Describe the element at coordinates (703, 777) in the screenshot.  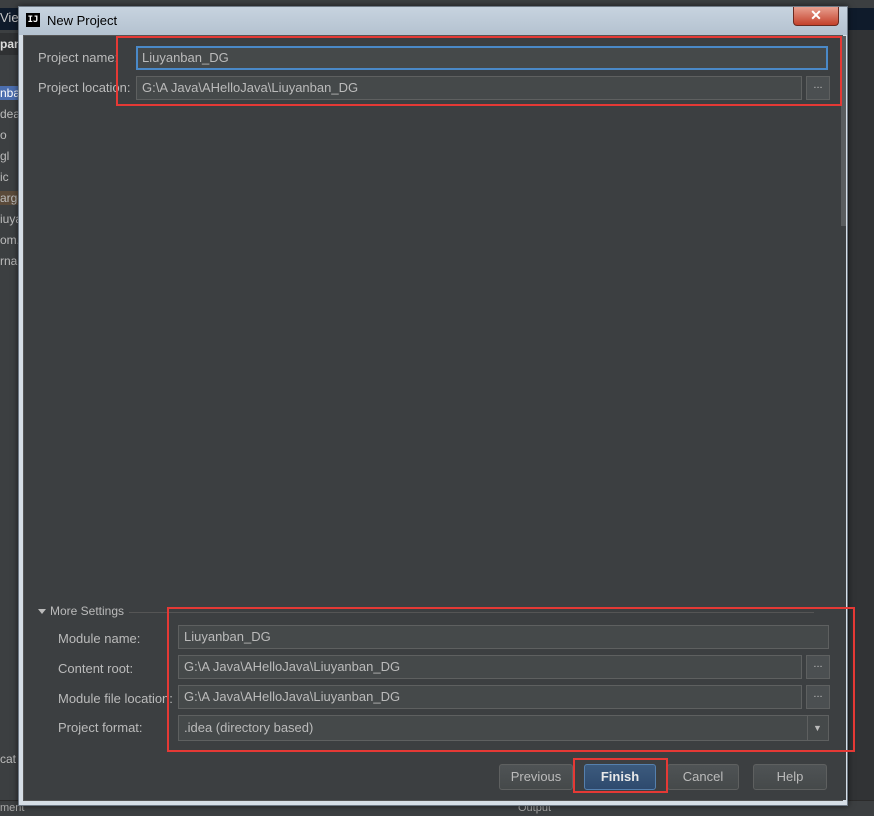
I see `cancel-button: Cancel` at that location.